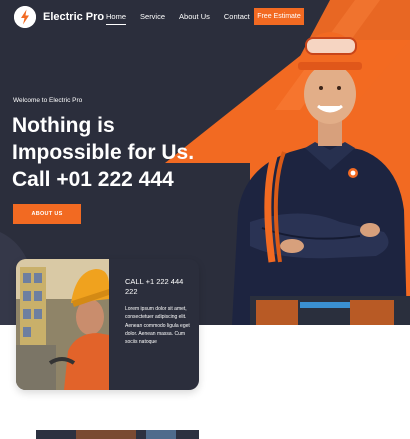 This screenshot has width=410, height=439. I want to click on nav-item-about-us: About Us, so click(194, 18).